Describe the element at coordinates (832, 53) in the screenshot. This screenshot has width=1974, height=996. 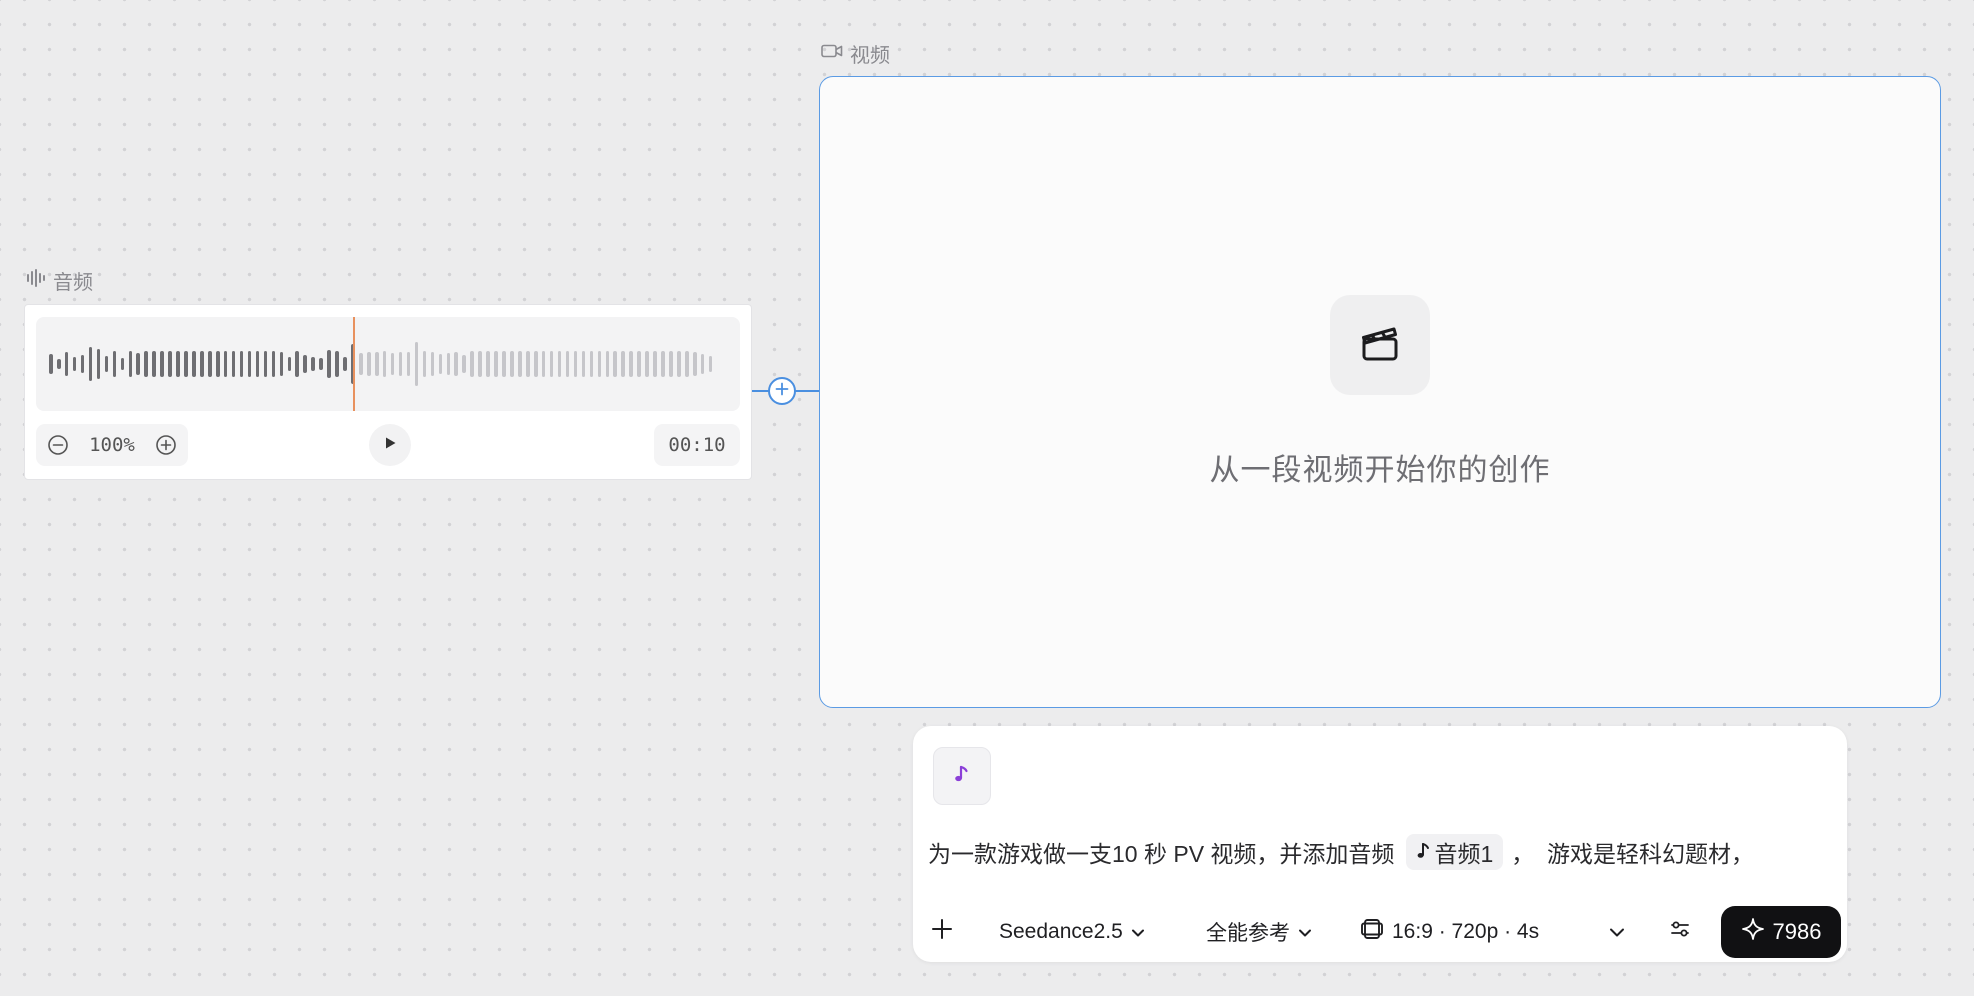
I see `video-camera-icon` at that location.